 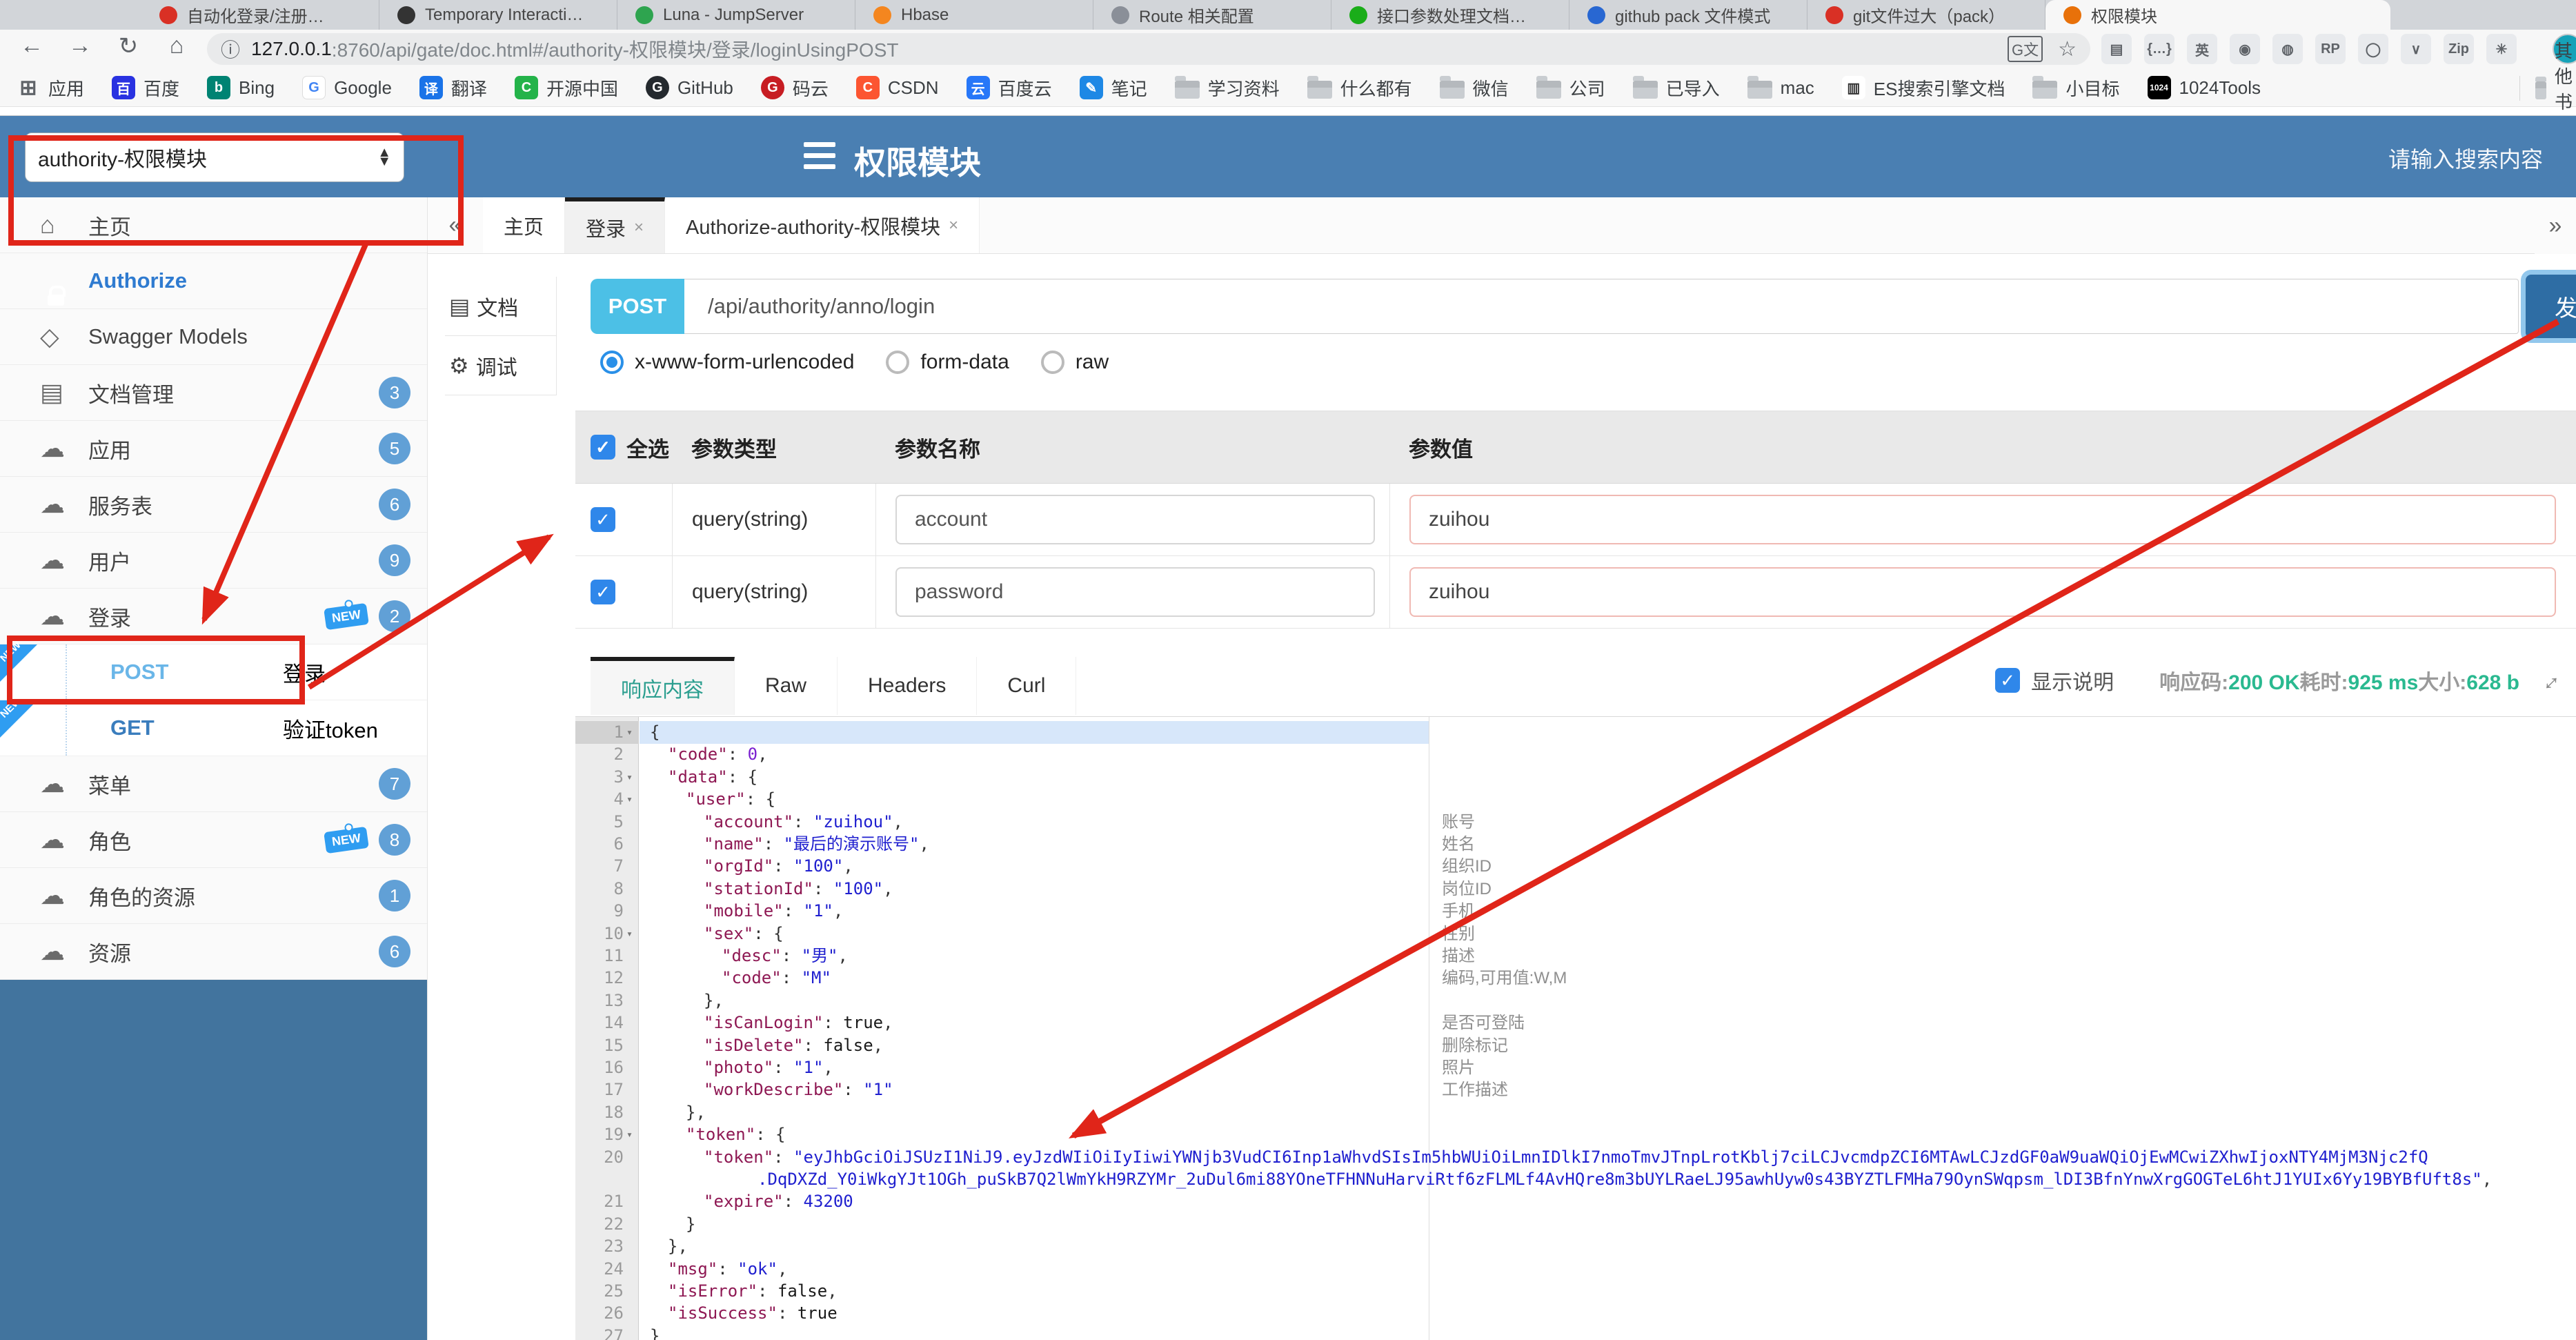 I want to click on extension-icon: RP, so click(x=2330, y=49).